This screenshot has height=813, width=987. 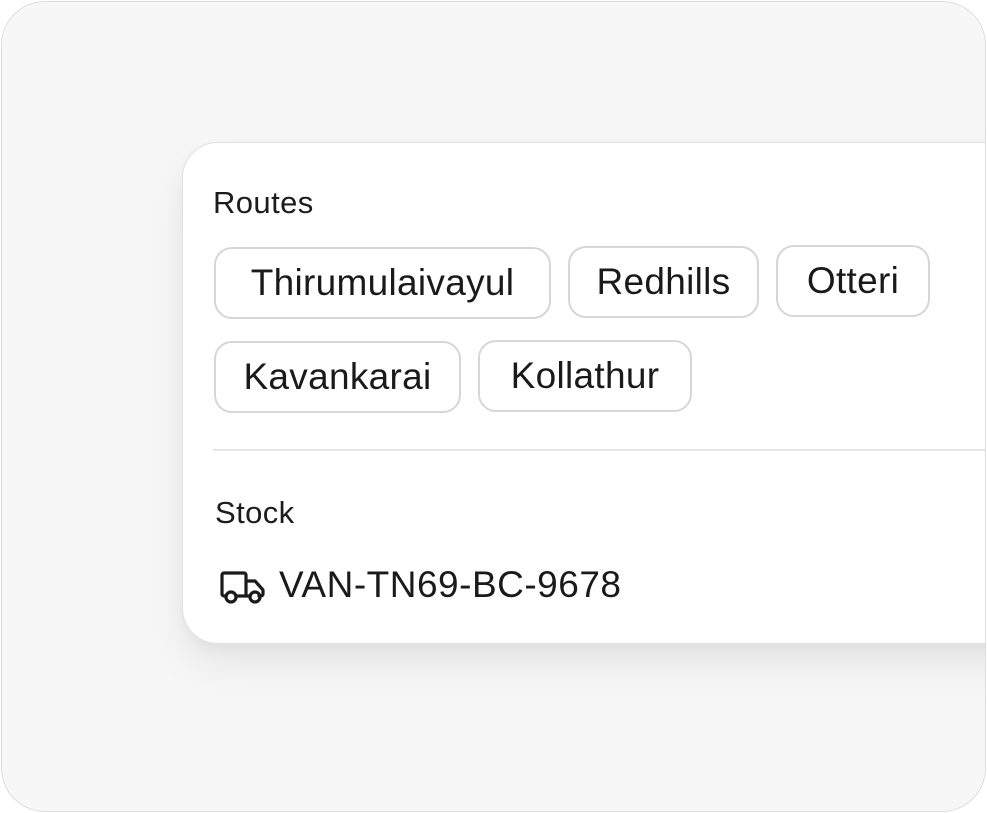 What do you see at coordinates (255, 512) in the screenshot?
I see `stock-heading: Stock` at bounding box center [255, 512].